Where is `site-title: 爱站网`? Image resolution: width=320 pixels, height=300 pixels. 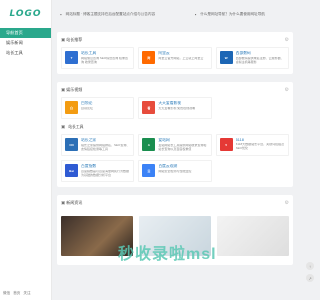
site-title: 爱站网 is located at coordinates (182, 140).